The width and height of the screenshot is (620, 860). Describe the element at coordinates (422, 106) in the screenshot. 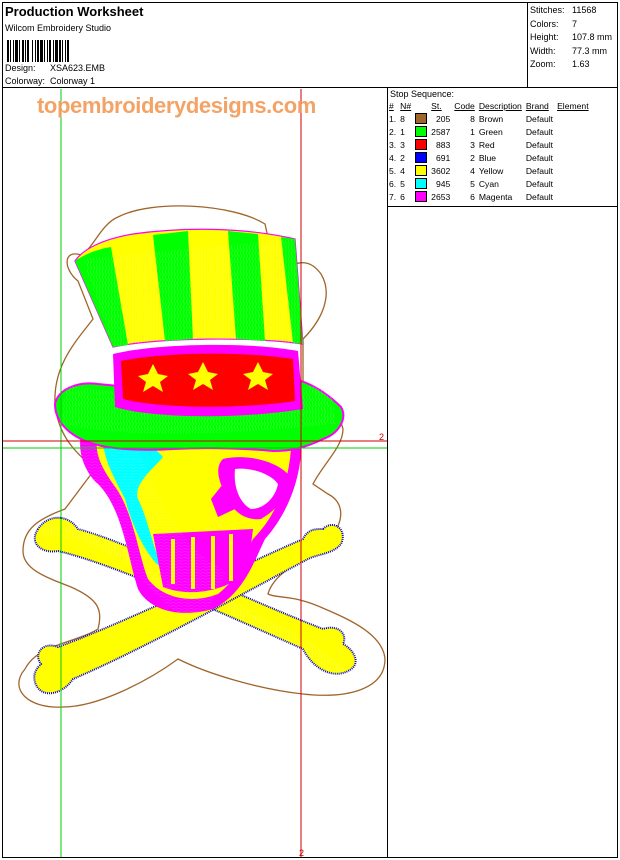

I see `col-swatch` at that location.